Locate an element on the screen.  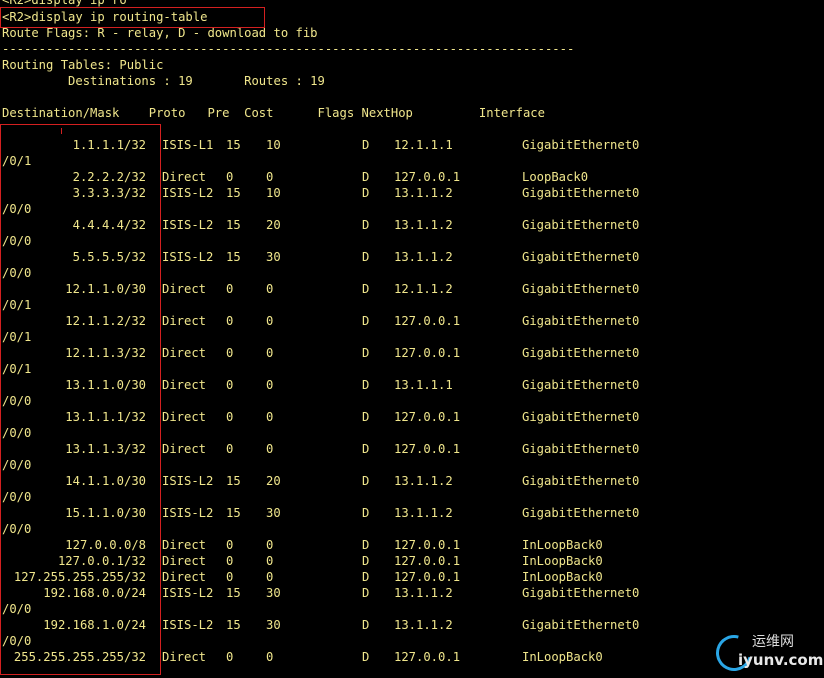
route-destination: 192.168.0.0/24 is located at coordinates (94, 593).